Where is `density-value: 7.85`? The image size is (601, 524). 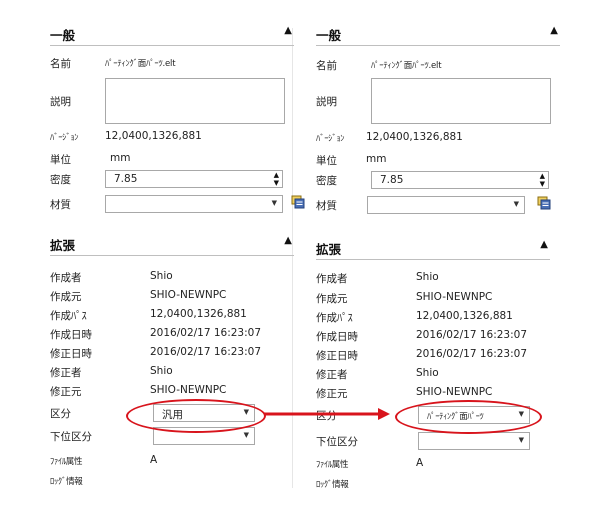 density-value: 7.85 is located at coordinates (392, 180).